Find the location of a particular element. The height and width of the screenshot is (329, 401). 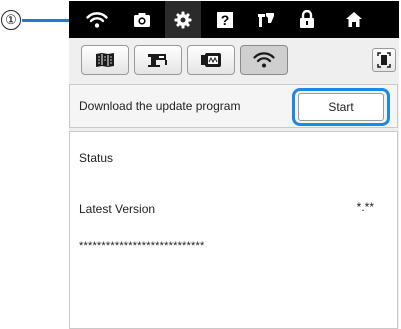

top-bar: ? is located at coordinates (234, 19).